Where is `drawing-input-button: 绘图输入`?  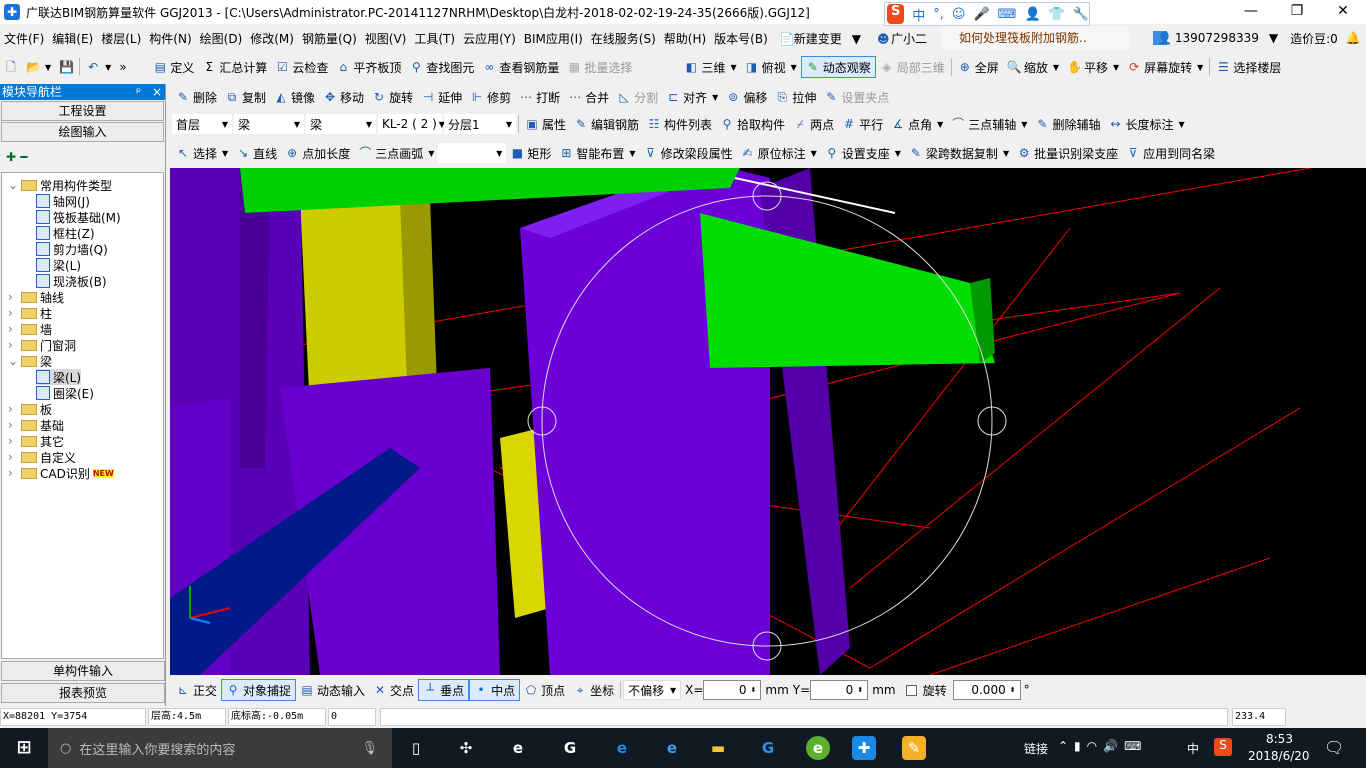 drawing-input-button: 绘图输入 is located at coordinates (82, 132).